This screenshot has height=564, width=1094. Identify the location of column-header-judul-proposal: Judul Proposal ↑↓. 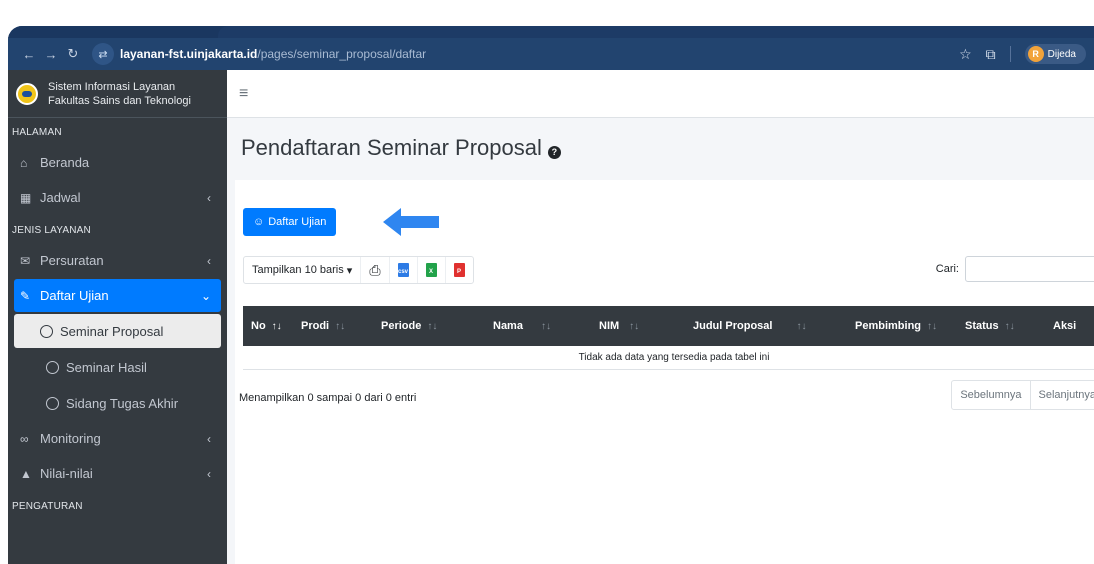
(749, 326).